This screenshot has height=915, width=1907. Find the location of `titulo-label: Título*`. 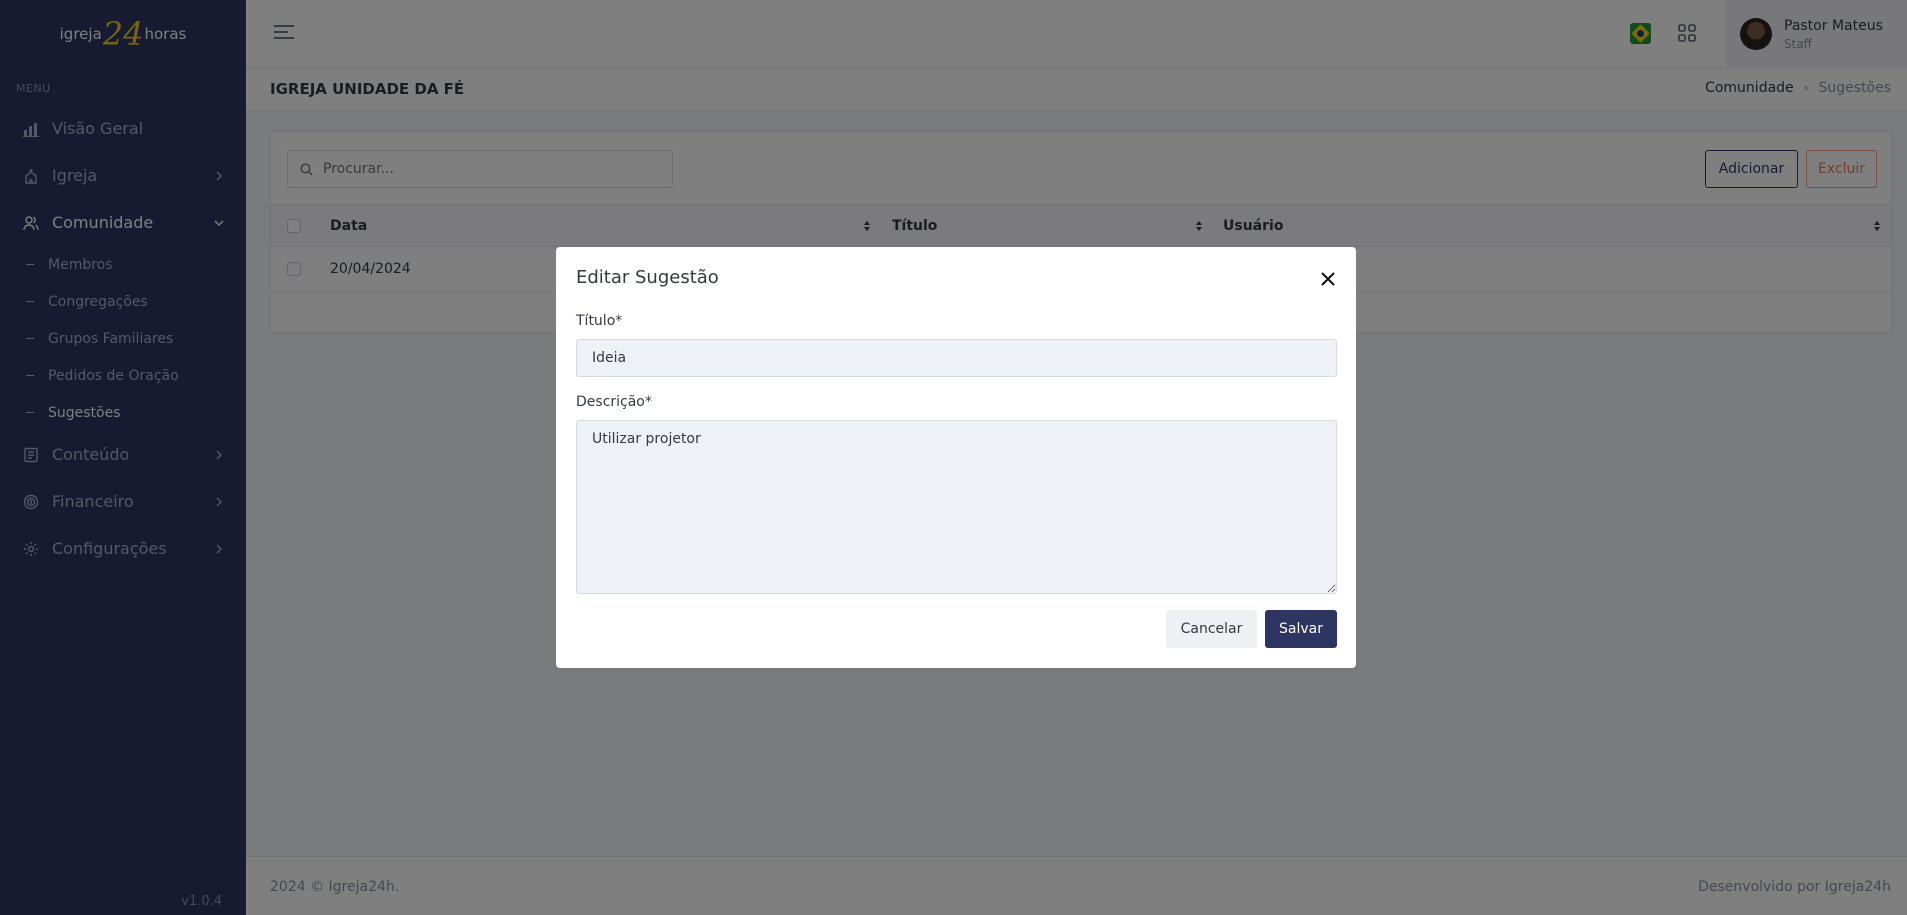

titulo-label: Título* is located at coordinates (599, 321).